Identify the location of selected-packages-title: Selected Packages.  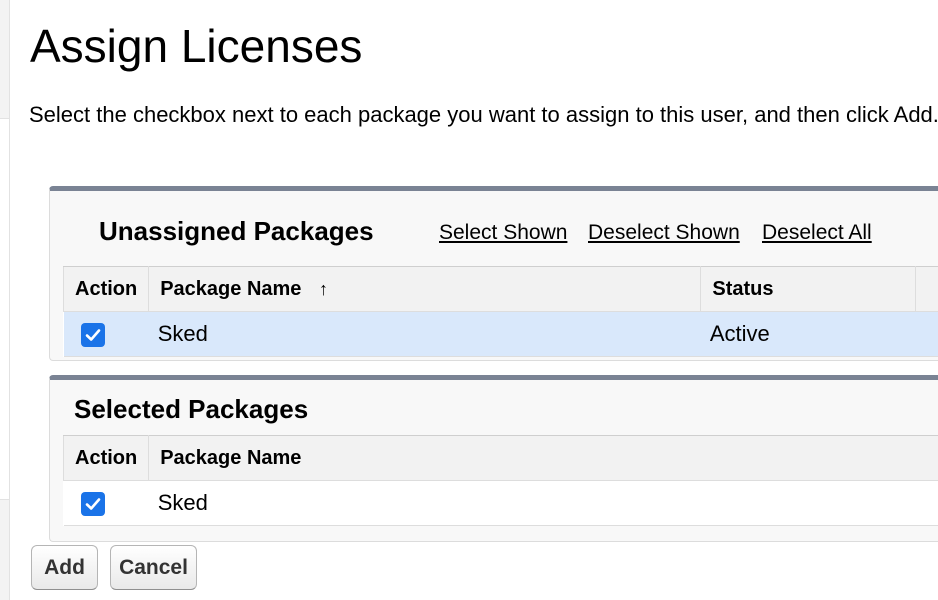
(191, 409).